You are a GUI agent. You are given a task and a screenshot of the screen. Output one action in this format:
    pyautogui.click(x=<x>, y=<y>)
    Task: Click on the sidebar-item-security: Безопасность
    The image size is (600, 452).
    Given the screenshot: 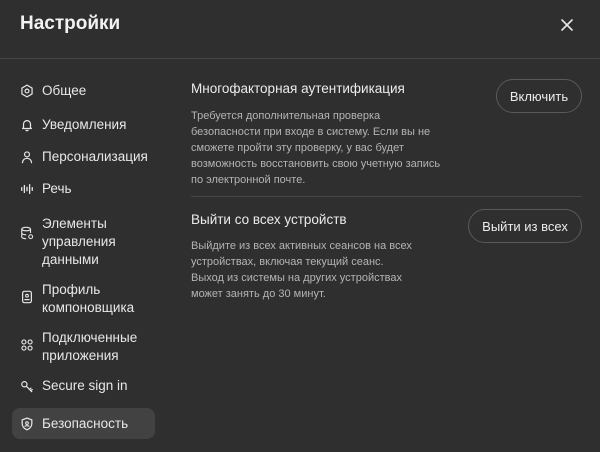 What is the action you would take?
    pyautogui.click(x=83, y=423)
    